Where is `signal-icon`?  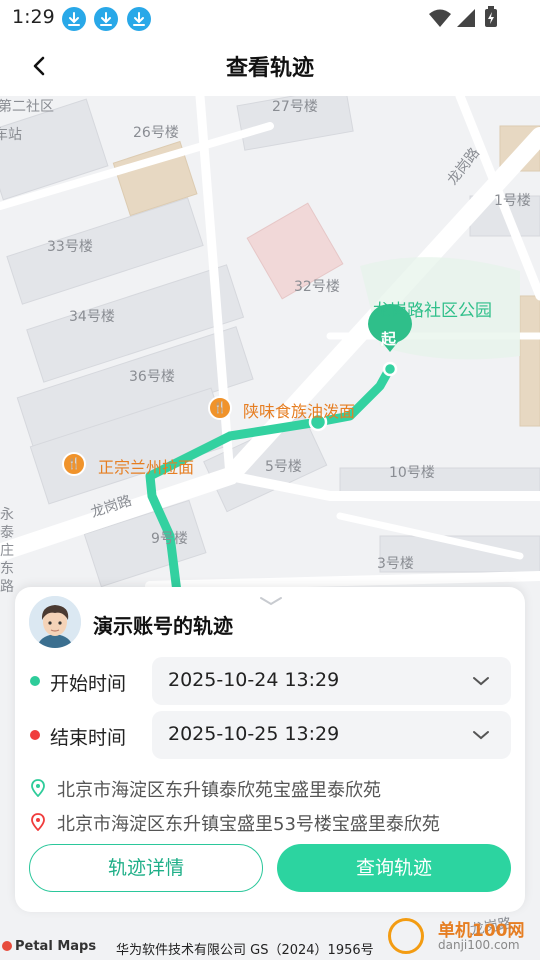 signal-icon is located at coordinates (466, 18).